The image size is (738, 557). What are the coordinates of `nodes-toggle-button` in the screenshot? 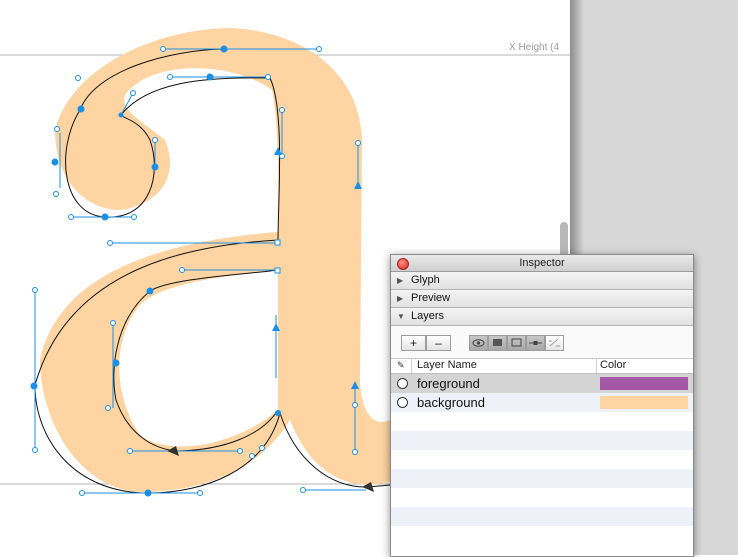 It's located at (535, 343).